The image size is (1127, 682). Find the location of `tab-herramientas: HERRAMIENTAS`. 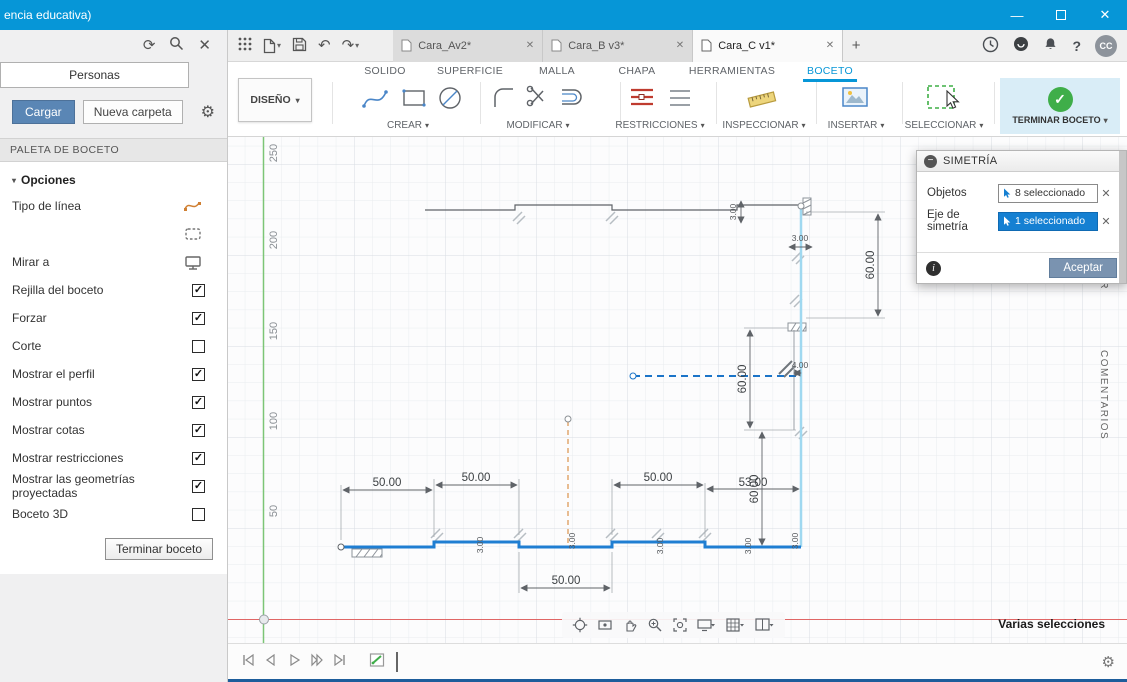

tab-herramientas: HERRAMIENTAS is located at coordinates (732, 71).